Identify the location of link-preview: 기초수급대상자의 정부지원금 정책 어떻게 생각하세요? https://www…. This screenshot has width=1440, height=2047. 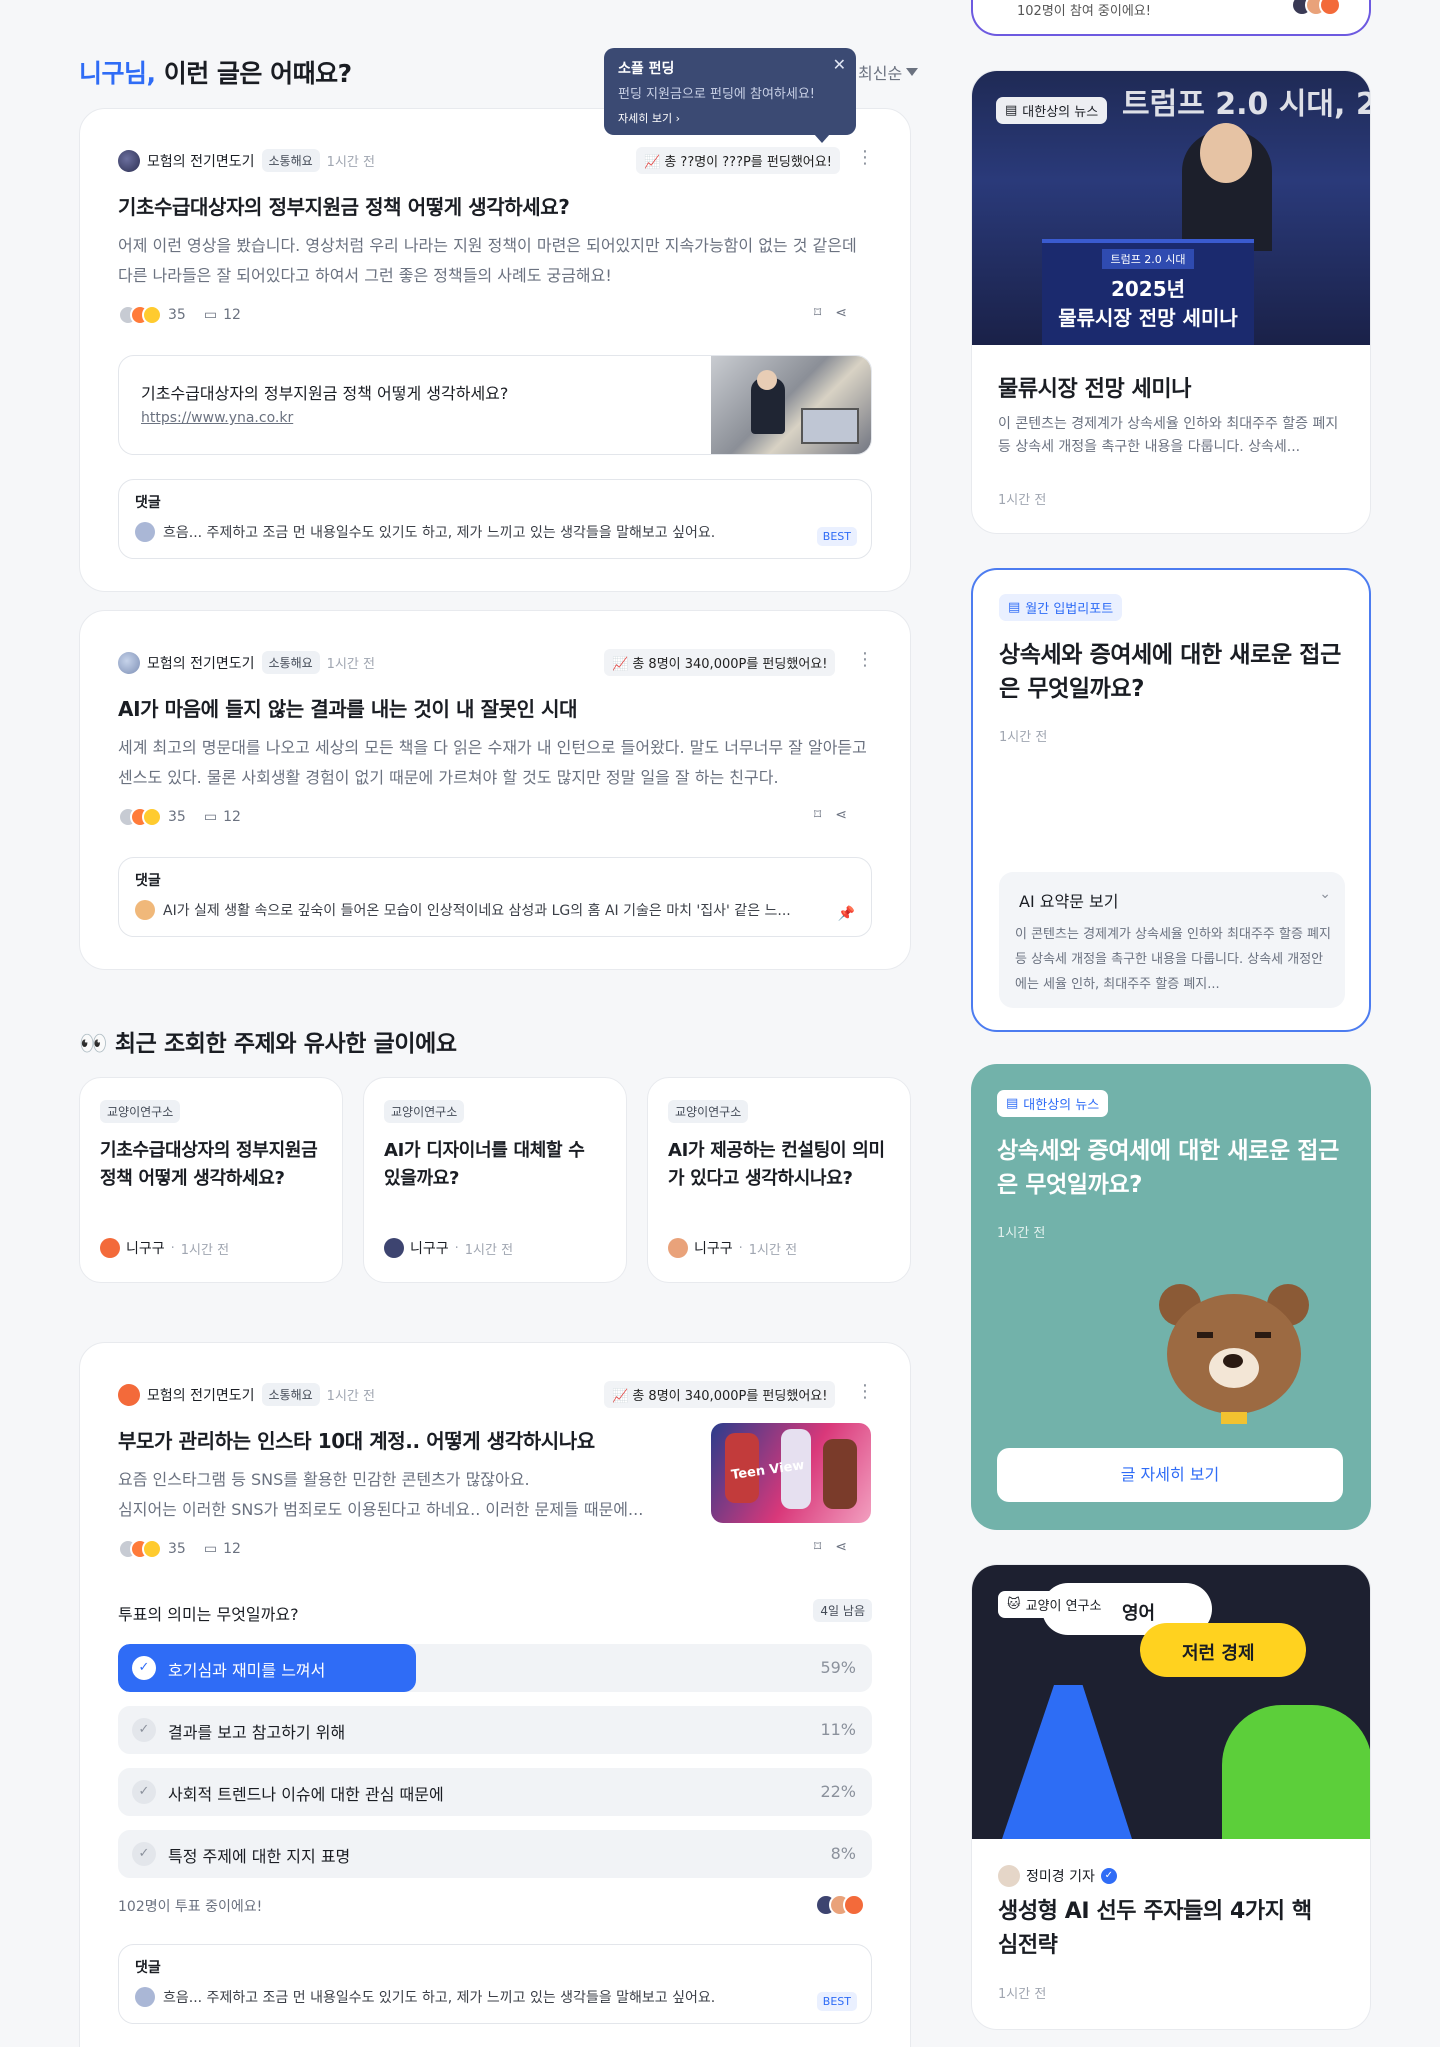
(495, 405).